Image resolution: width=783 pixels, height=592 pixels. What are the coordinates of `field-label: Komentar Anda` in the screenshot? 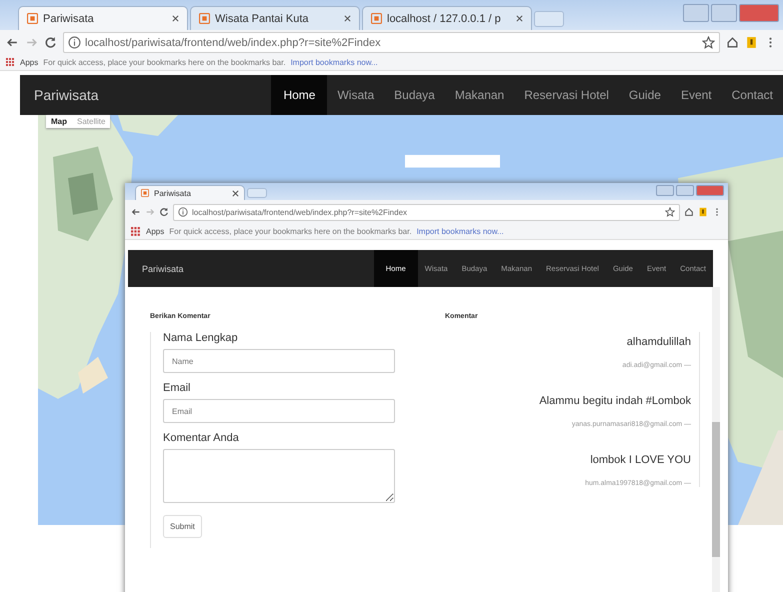 It's located at (201, 438).